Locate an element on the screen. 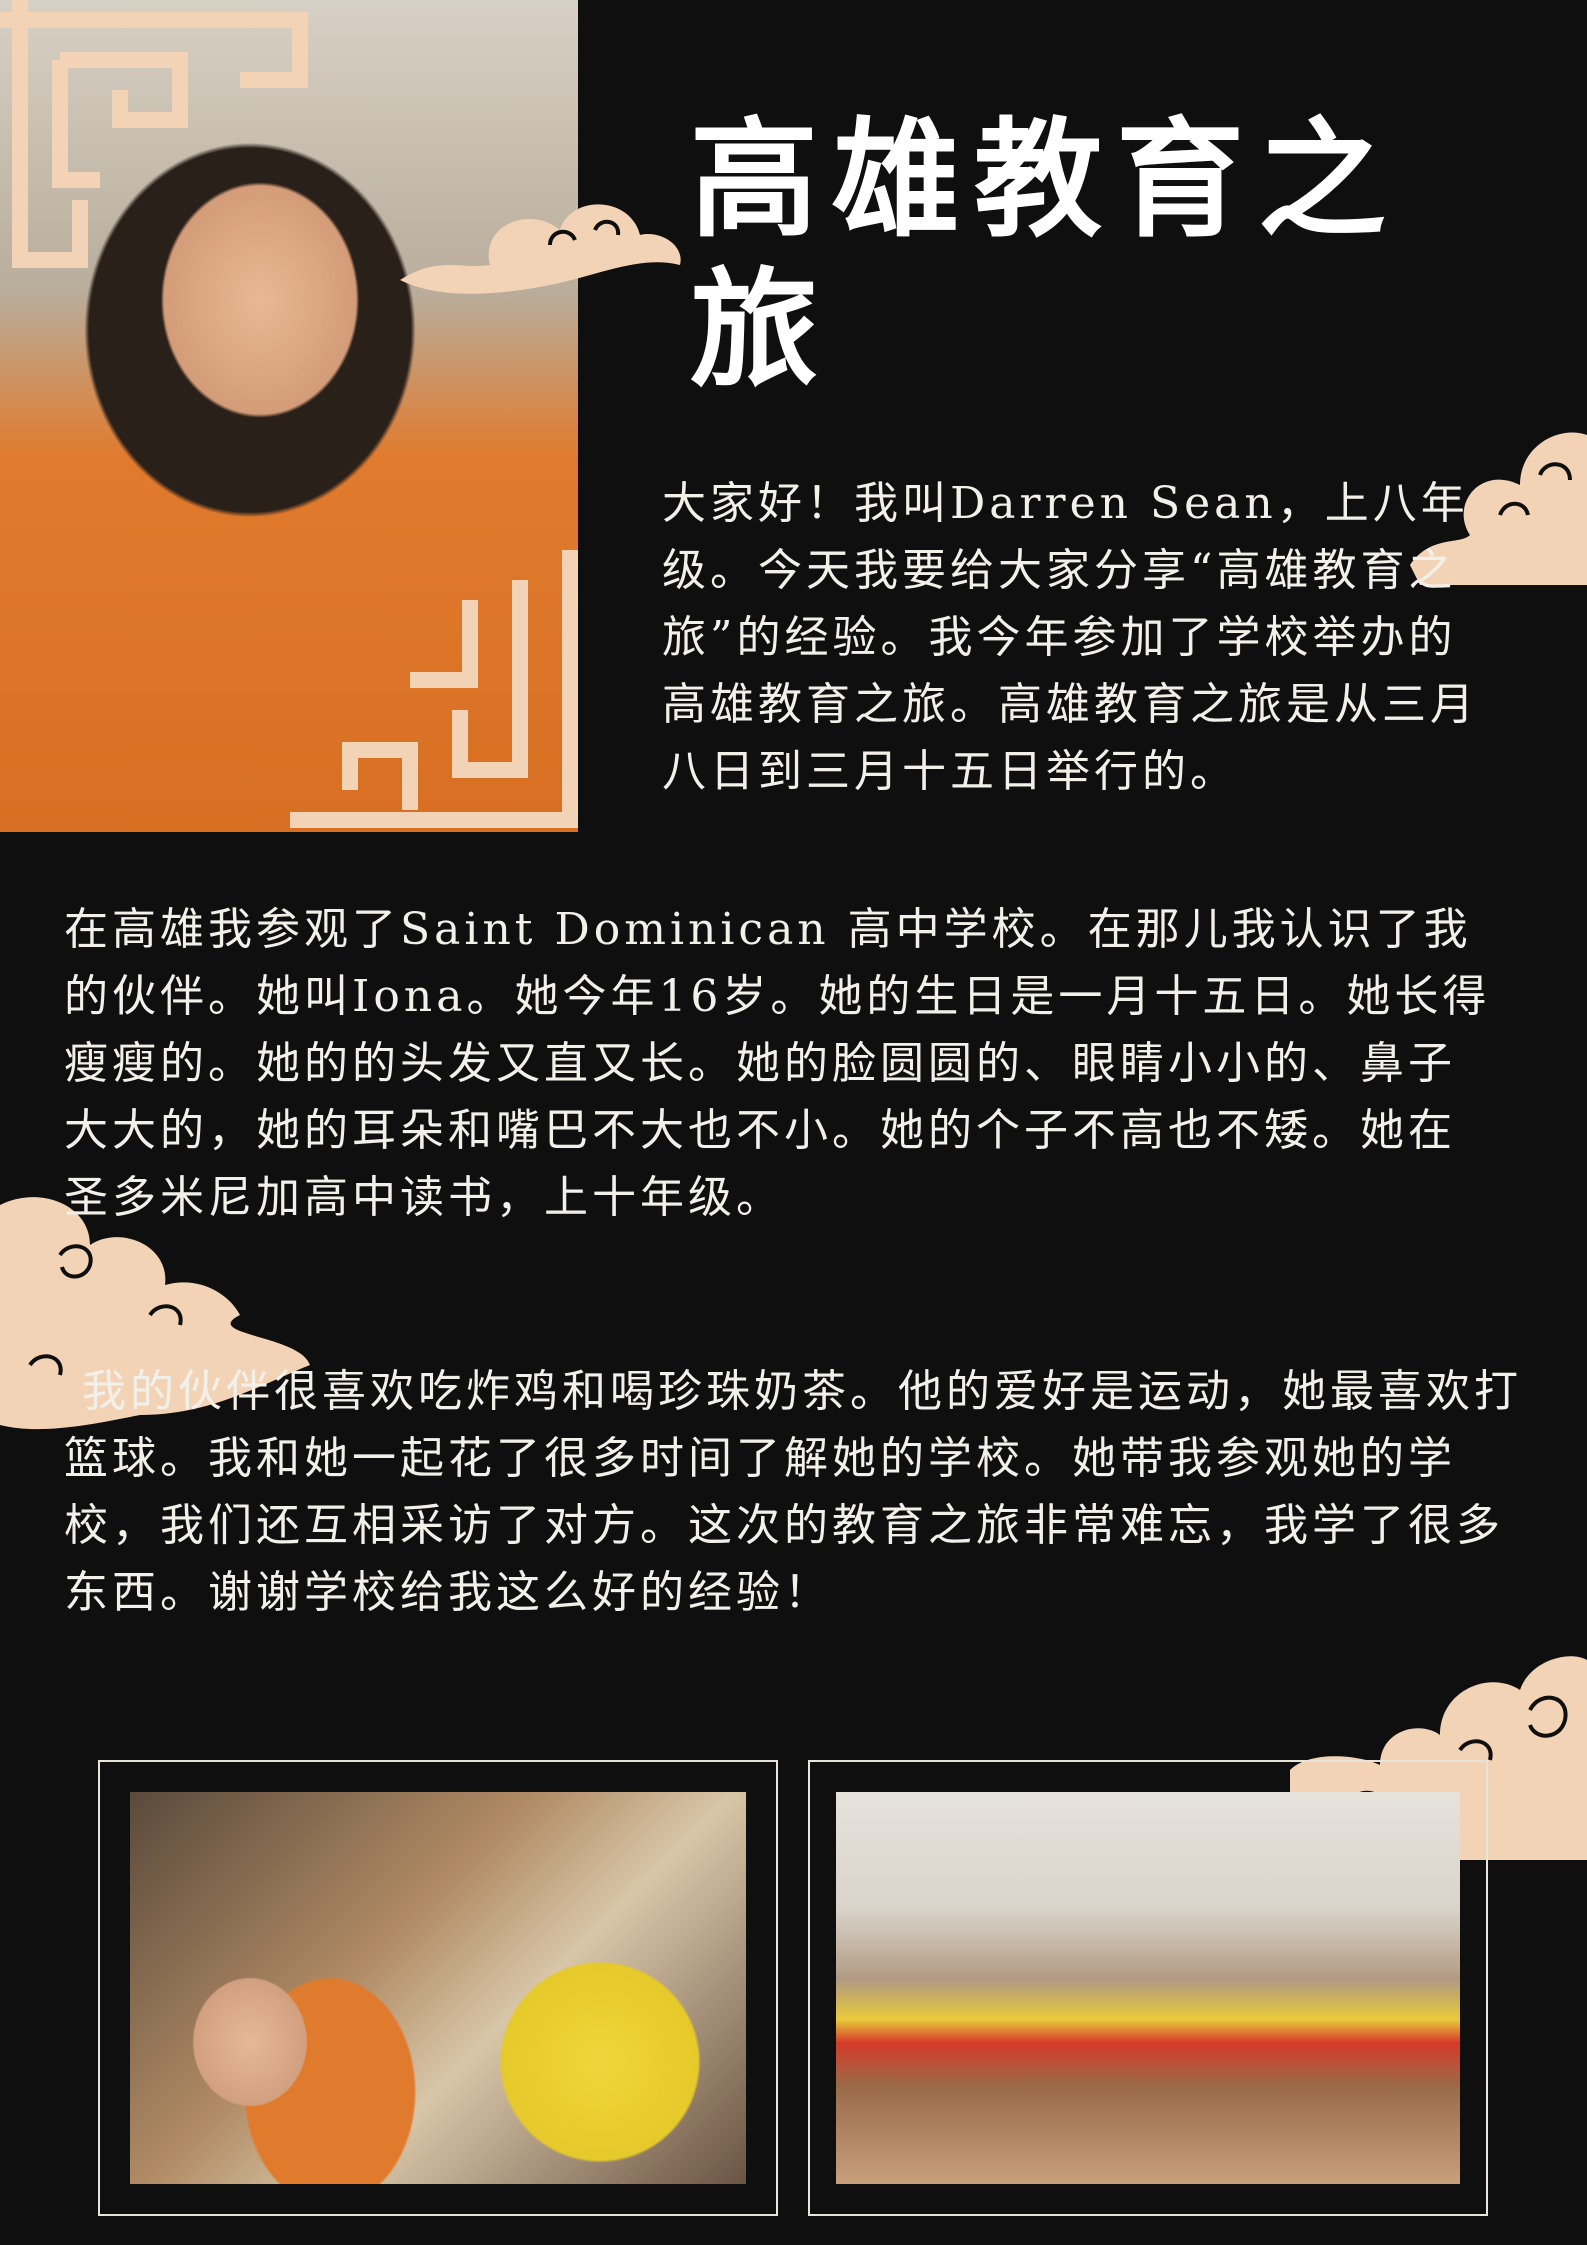  page-title: 高雄教育之旅 is located at coordinates (1045, 255).